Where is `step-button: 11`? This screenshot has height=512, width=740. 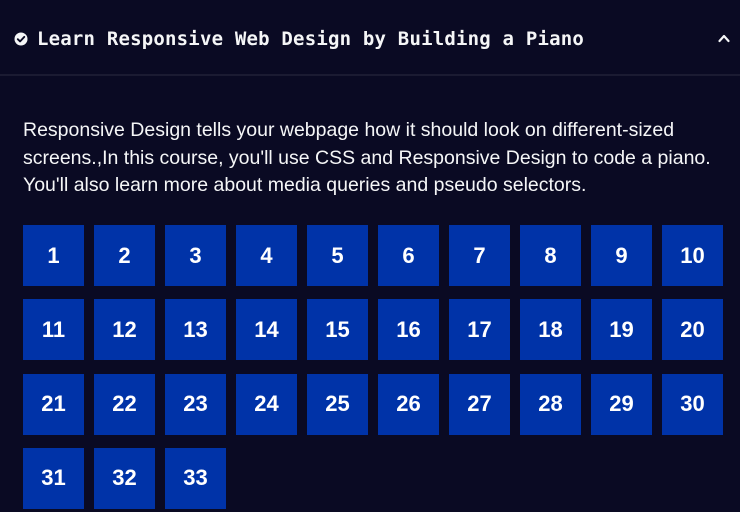
step-button: 11 is located at coordinates (53, 330).